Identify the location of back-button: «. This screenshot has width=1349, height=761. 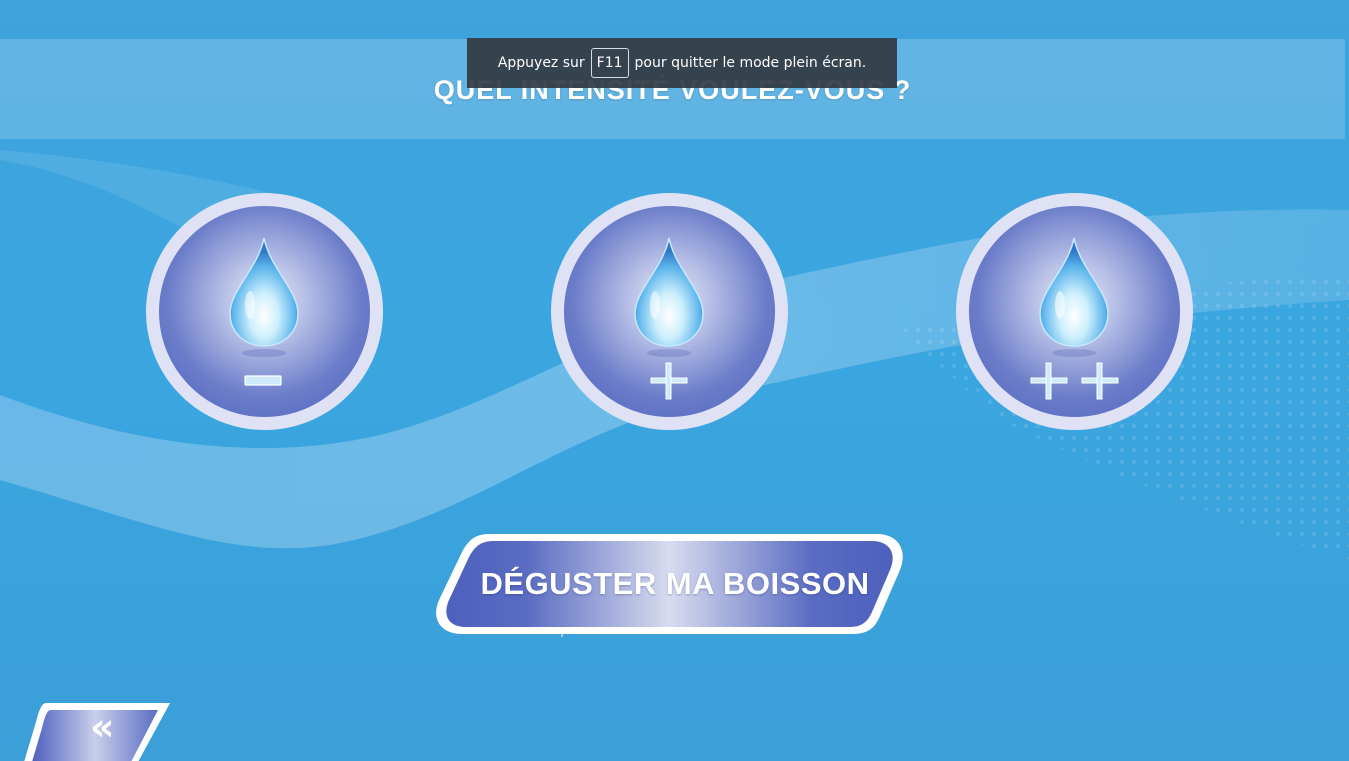
(95, 730).